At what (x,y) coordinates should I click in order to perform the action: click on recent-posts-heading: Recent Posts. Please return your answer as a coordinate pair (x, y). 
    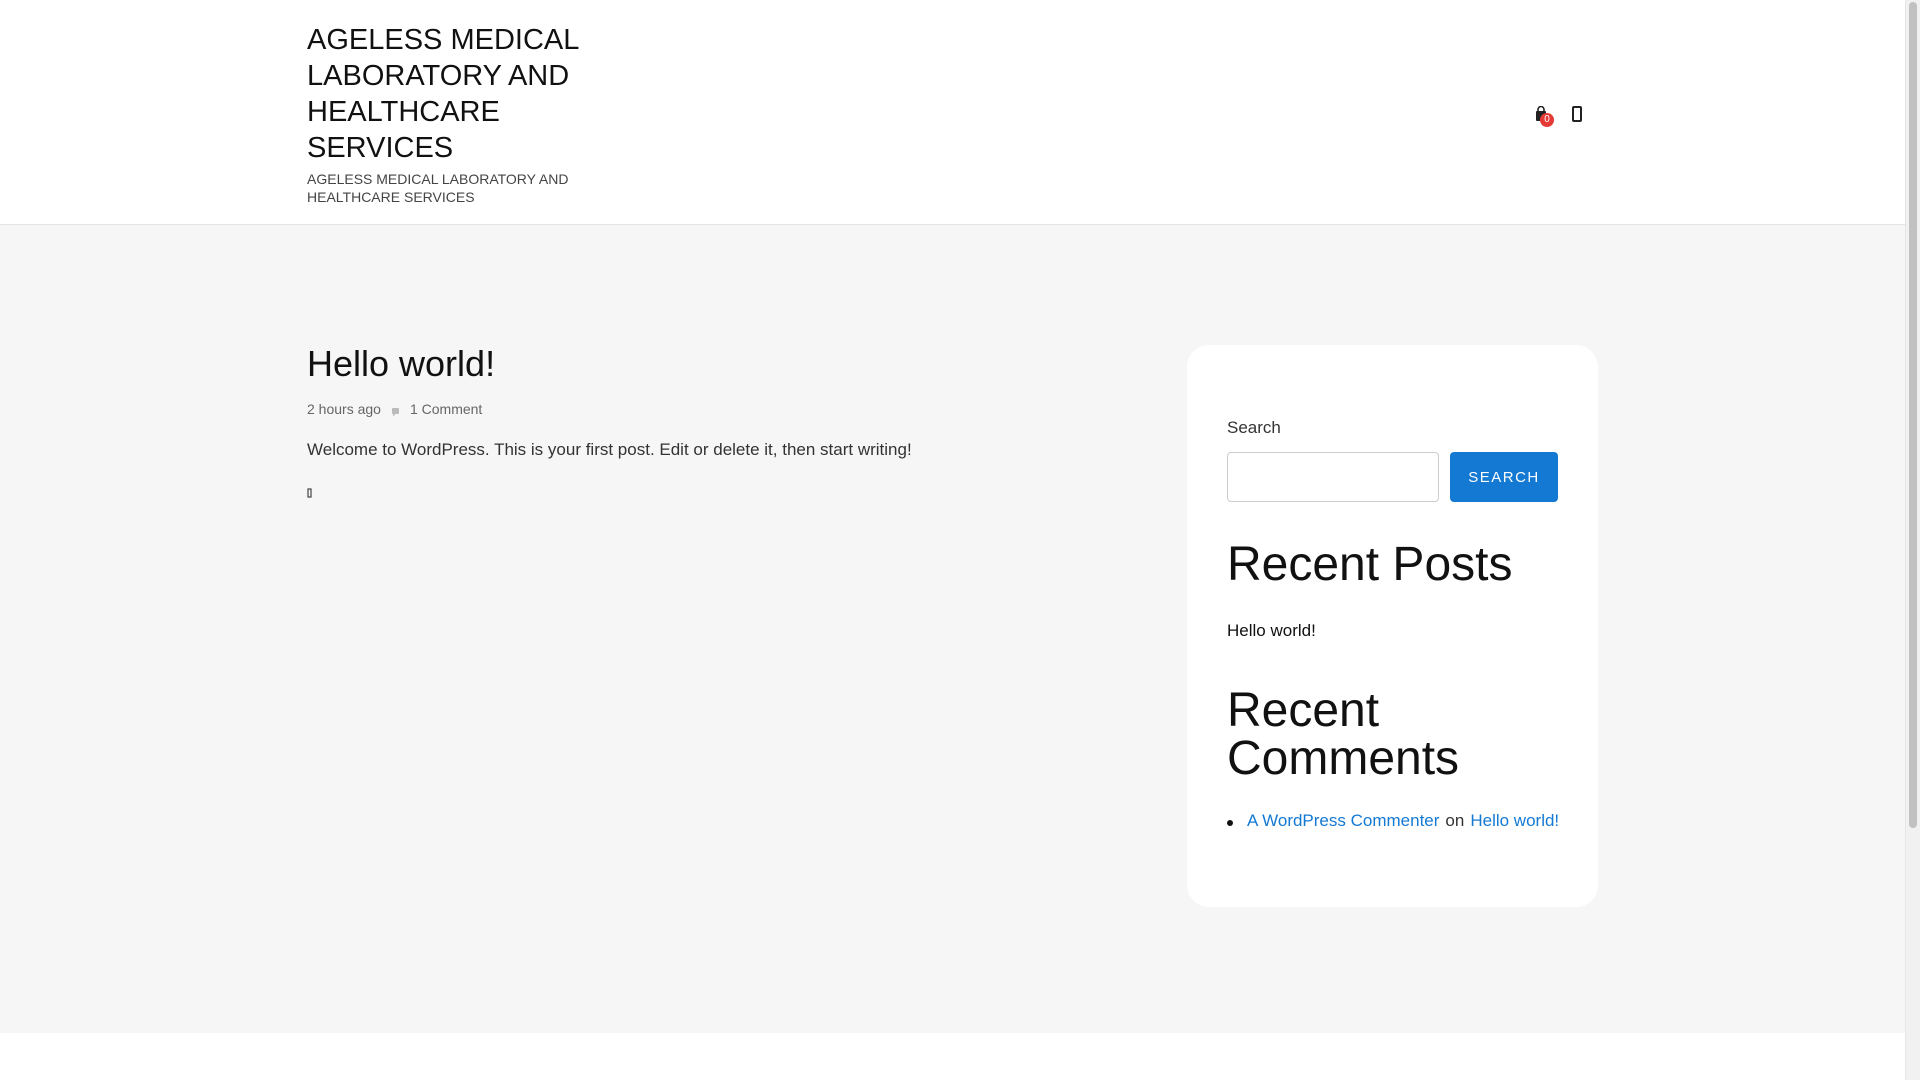
    Looking at the image, I should click on (1370, 564).